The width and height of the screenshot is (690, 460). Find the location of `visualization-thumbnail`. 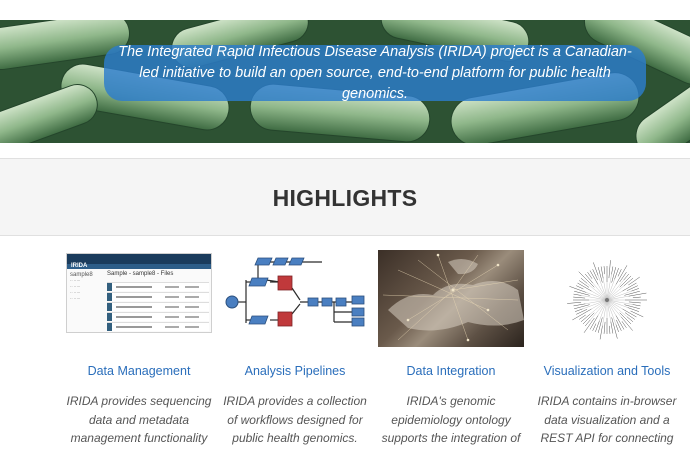

visualization-thumbnail is located at coordinates (607, 300).